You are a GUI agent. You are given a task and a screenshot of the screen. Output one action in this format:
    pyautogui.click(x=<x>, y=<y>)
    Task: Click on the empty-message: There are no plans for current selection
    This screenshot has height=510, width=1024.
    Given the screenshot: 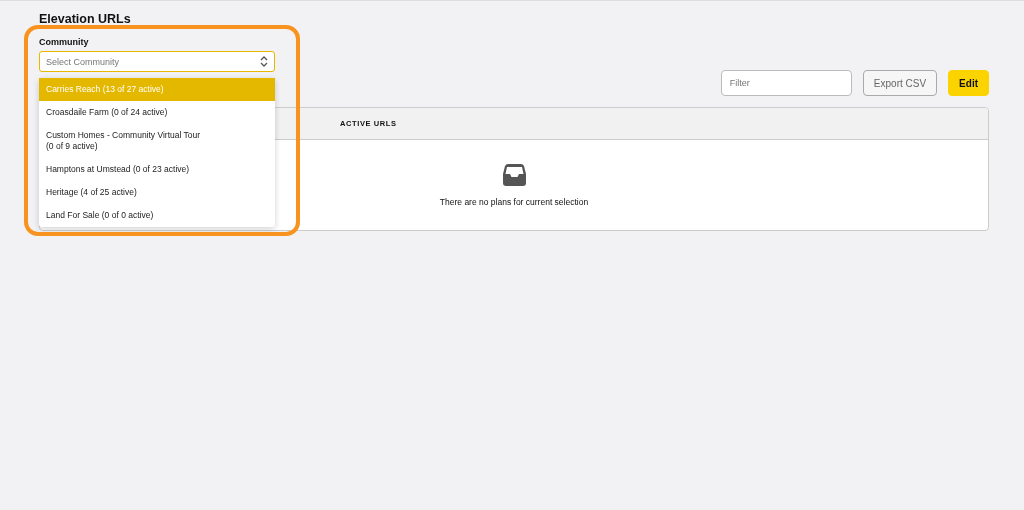 What is the action you would take?
    pyautogui.click(x=514, y=202)
    